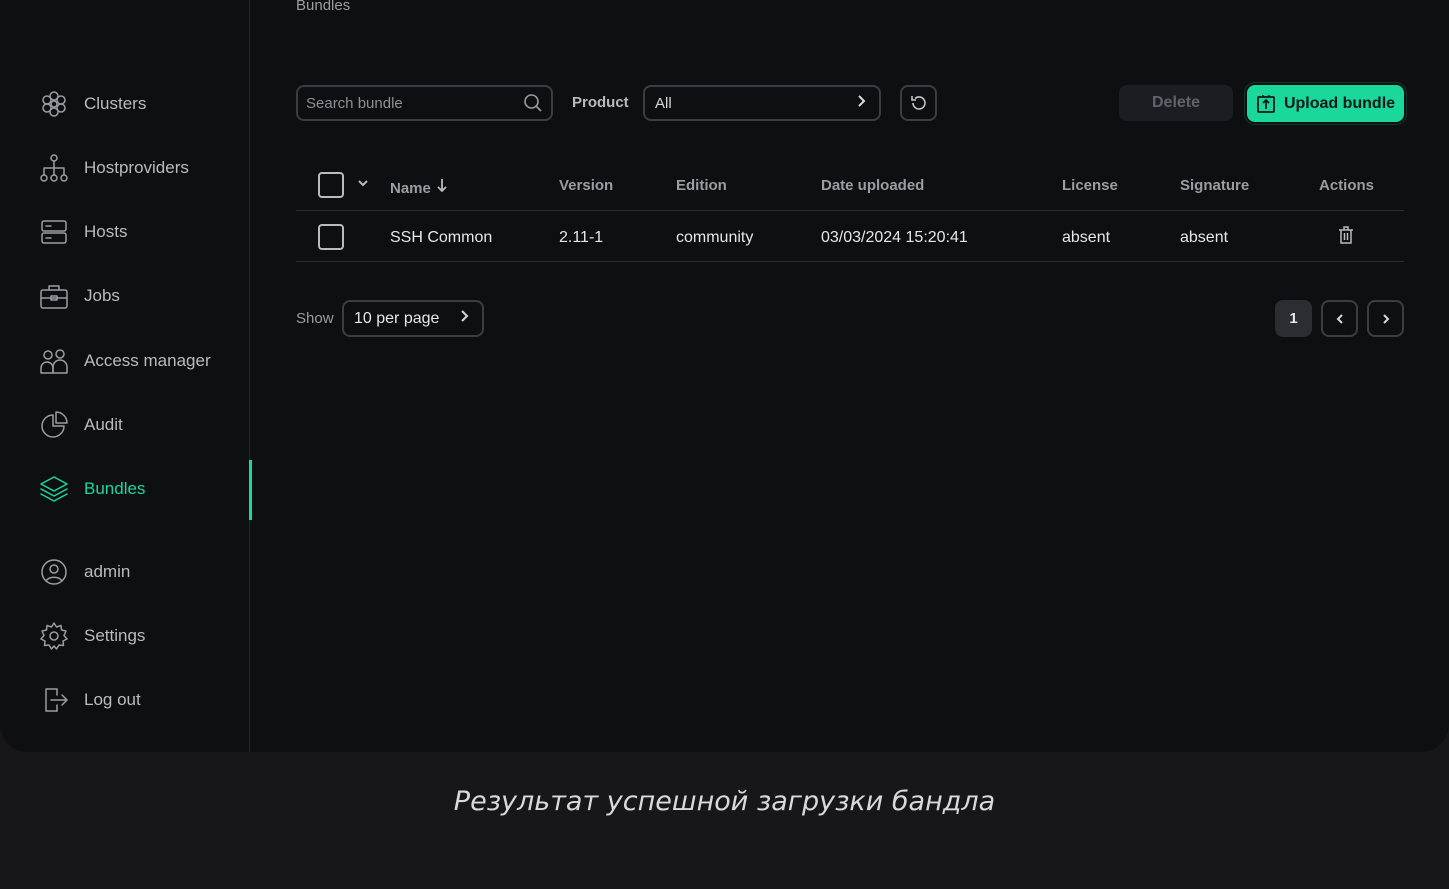 The image size is (1449, 889). Describe the element at coordinates (106, 231) in the screenshot. I see `sidebar-item-label: Hosts` at that location.